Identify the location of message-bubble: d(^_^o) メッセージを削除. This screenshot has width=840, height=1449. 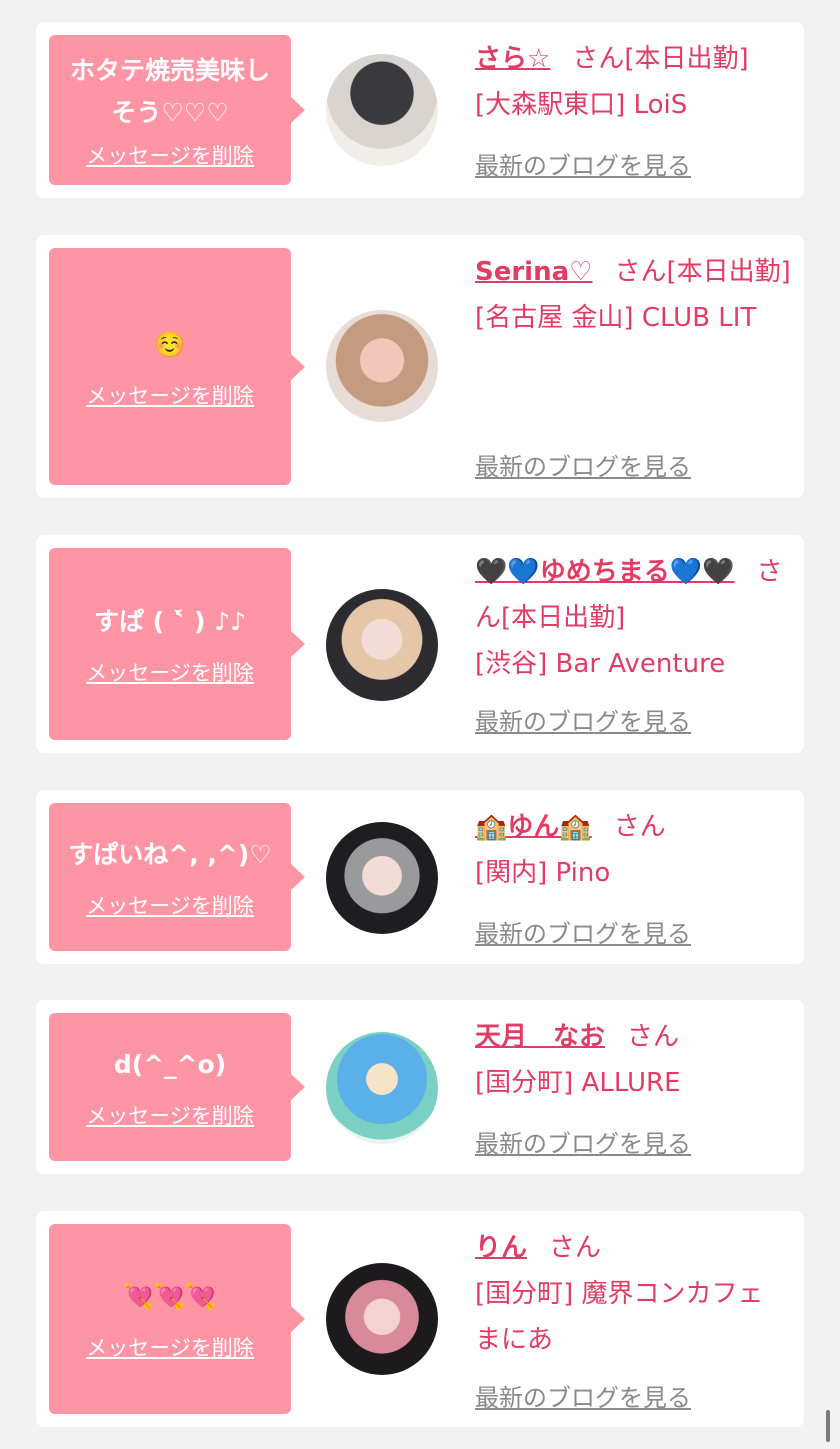
(177, 1087).